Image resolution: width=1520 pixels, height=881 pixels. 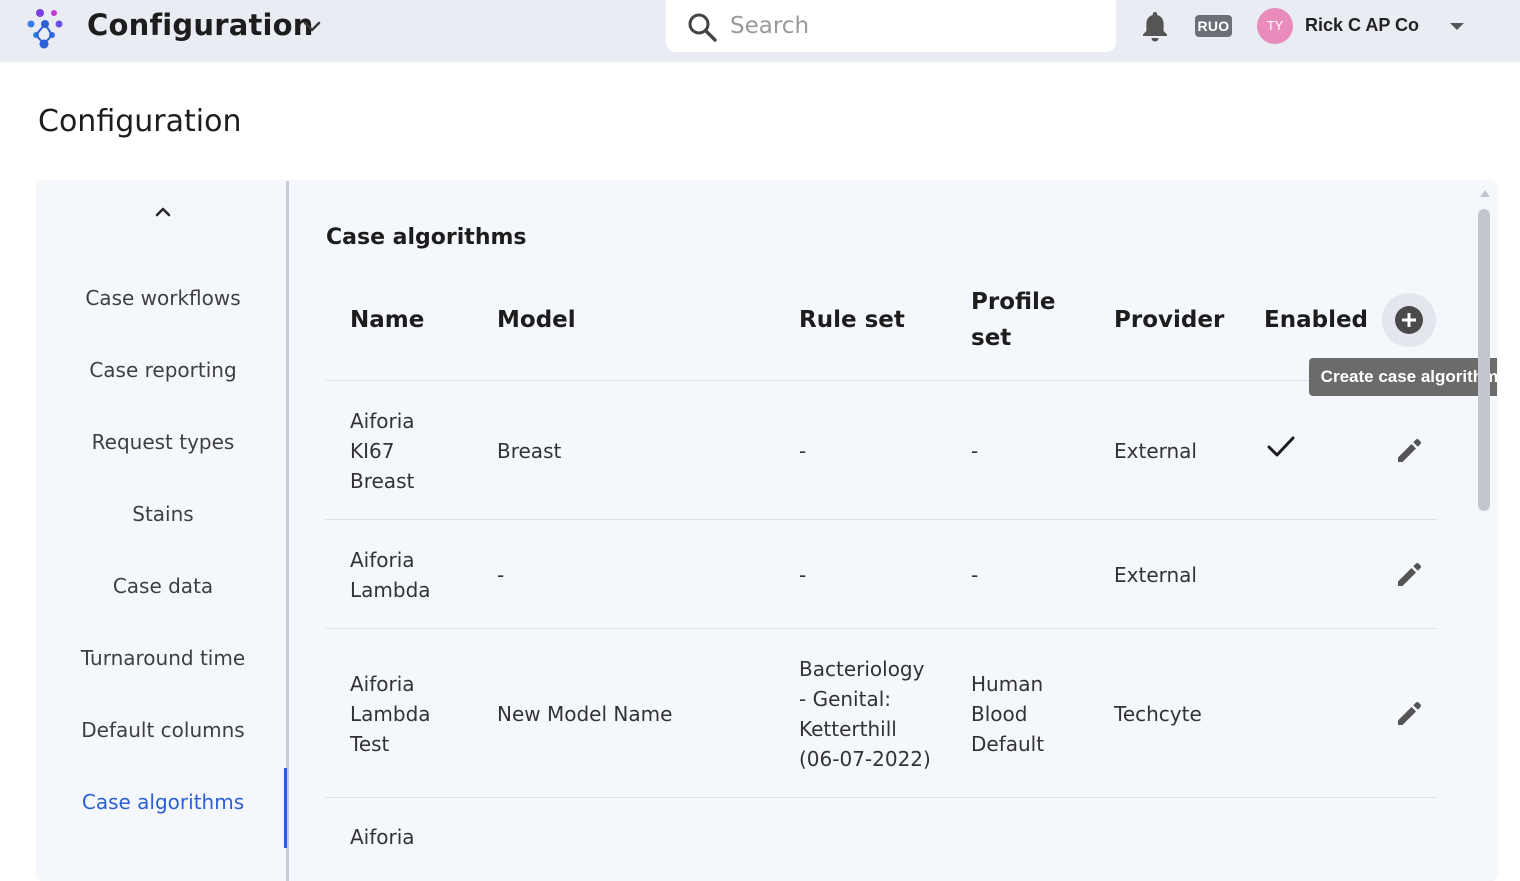 What do you see at coordinates (1281, 446) in the screenshot?
I see `checkmark-icon` at bounding box center [1281, 446].